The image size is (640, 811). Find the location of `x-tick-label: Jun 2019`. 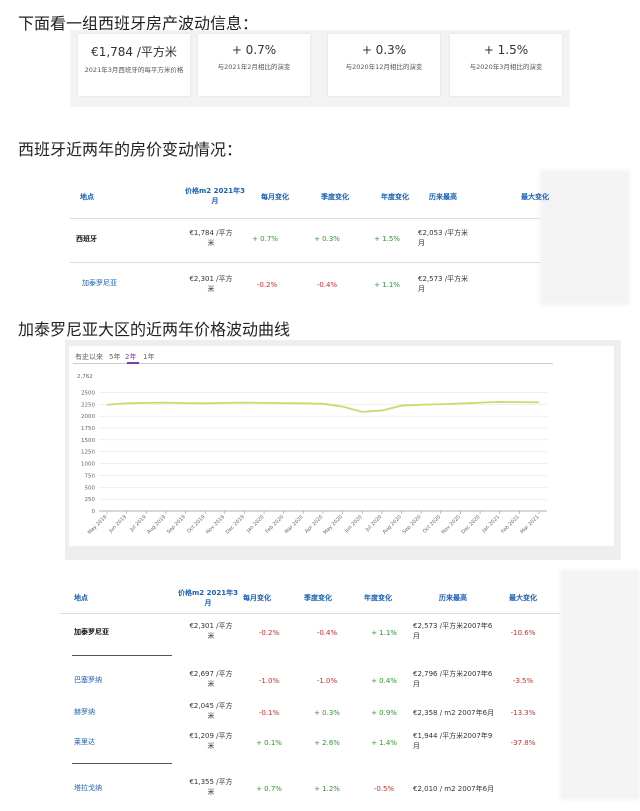

x-tick-label: Jun 2019 is located at coordinates (117, 524).